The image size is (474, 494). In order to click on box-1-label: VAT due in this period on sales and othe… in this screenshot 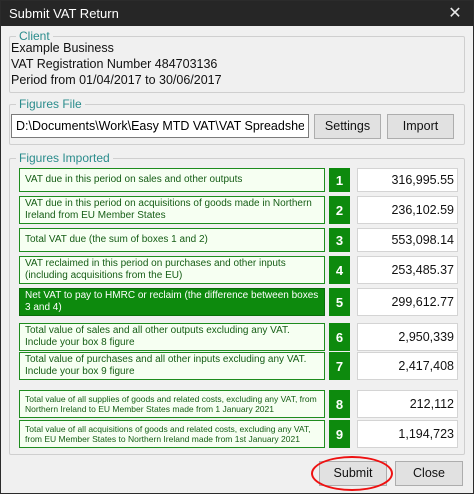, I will do `click(172, 180)`.